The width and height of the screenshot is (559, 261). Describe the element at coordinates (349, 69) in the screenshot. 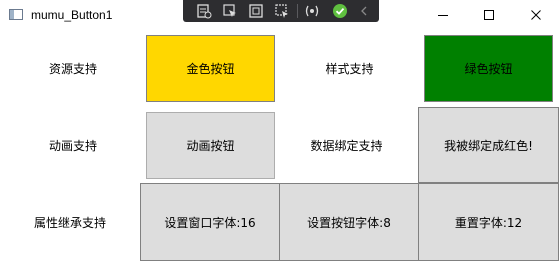

I see `style-support-label: 样式支持` at that location.